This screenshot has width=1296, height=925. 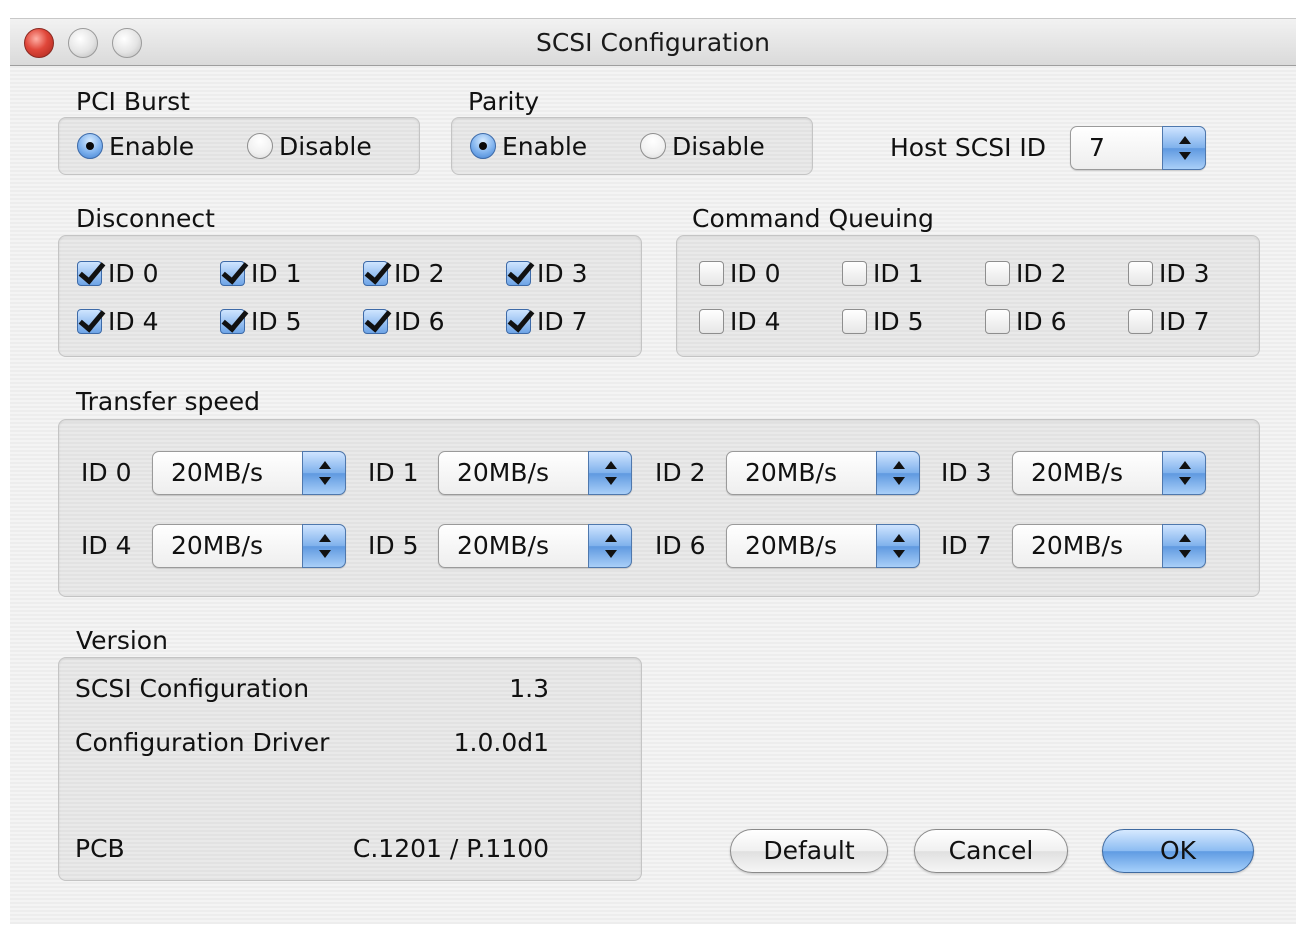 I want to click on transfer-speed-id-6-popup: 20MB/s, so click(x=823, y=546).